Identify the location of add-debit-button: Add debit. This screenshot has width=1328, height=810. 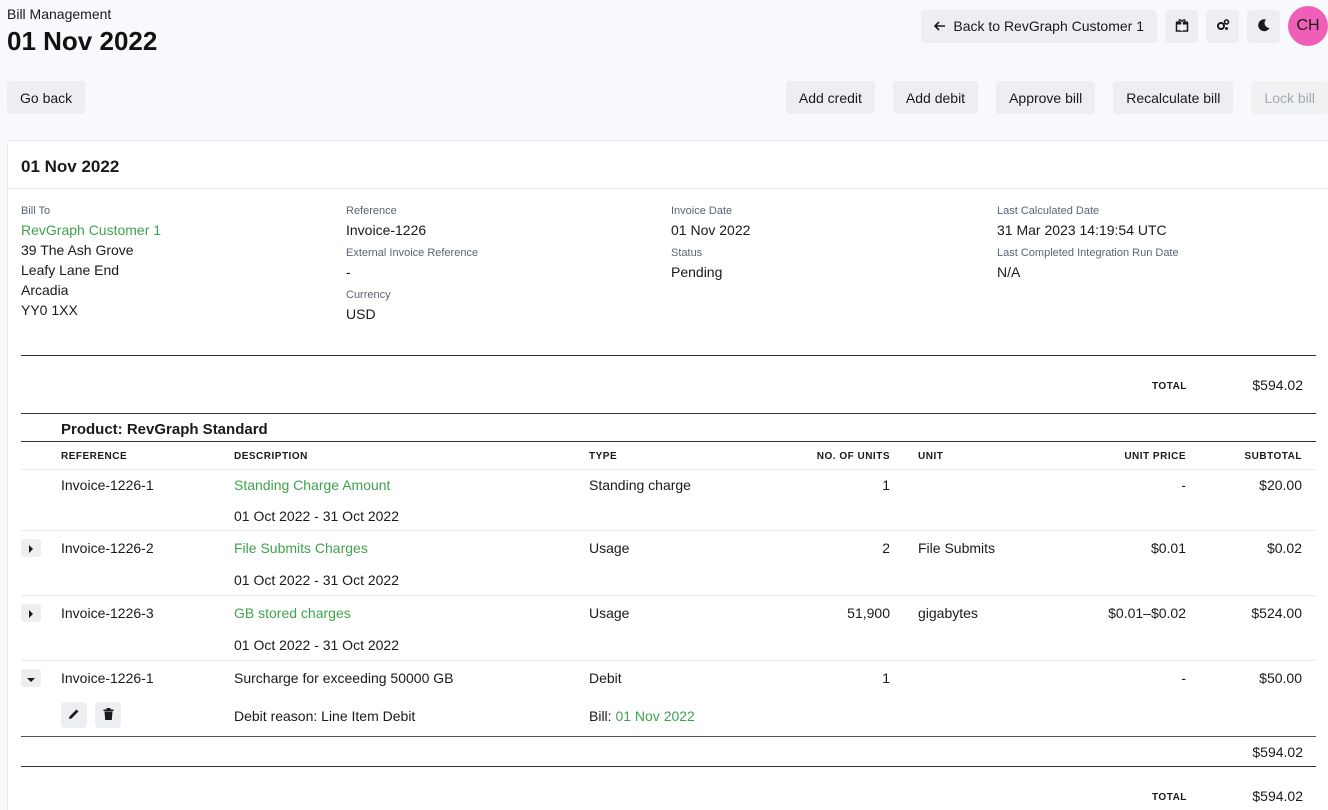
(935, 97).